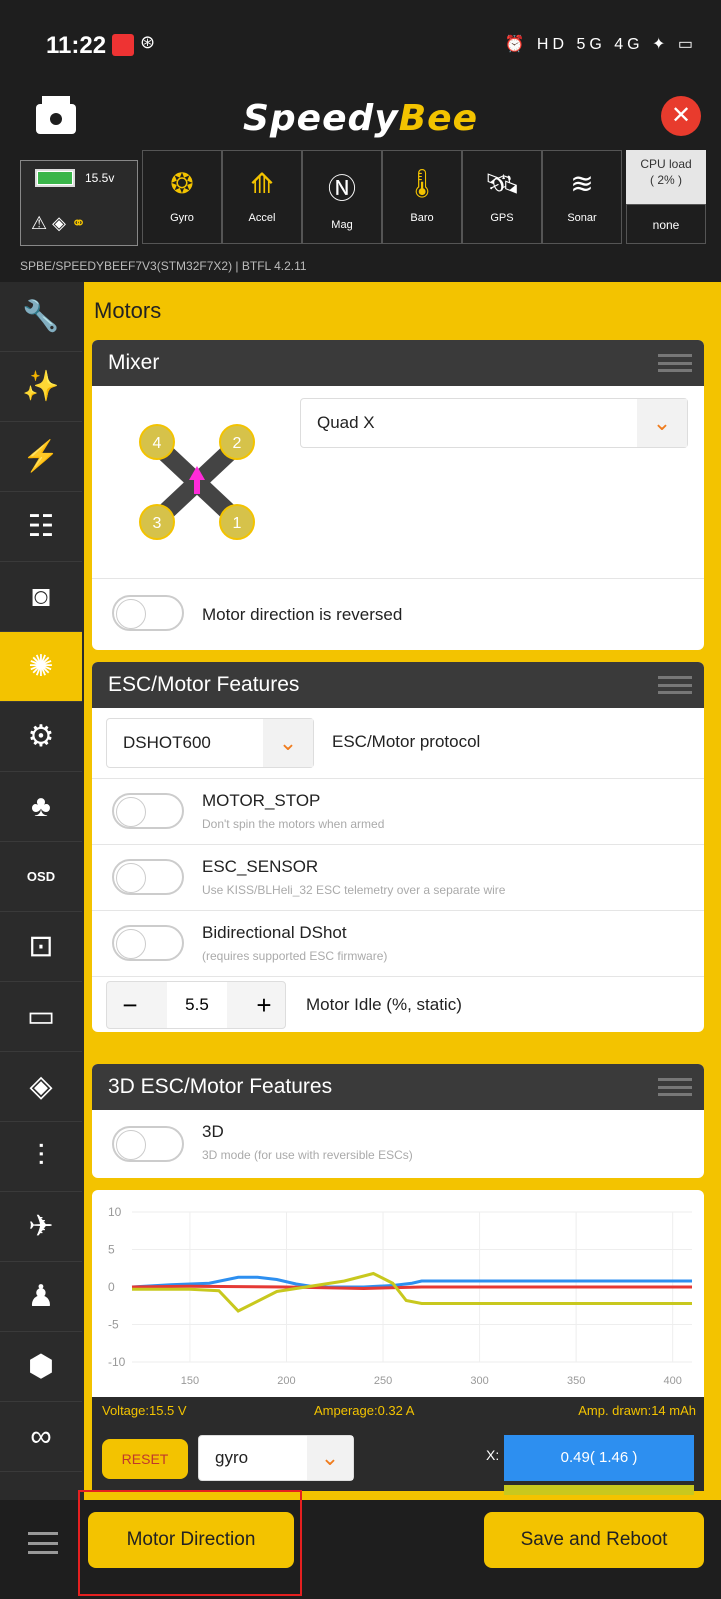  What do you see at coordinates (41, 947) in the screenshot?
I see `transmitter-icon: ⊡` at bounding box center [41, 947].